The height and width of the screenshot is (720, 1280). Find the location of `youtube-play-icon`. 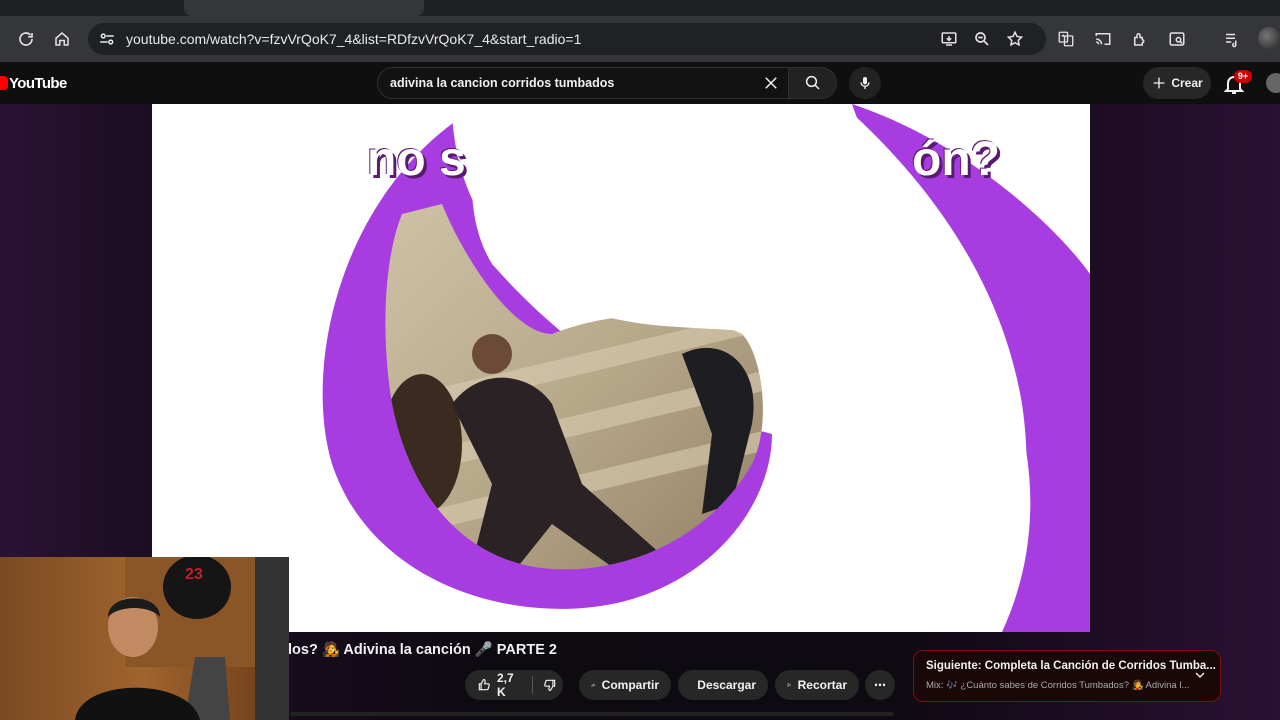

youtube-play-icon is located at coordinates (4, 83).